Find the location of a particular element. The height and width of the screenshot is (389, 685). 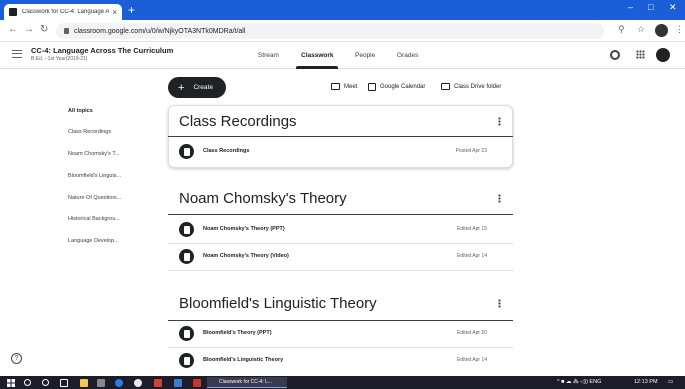

zoom-search-icon: ⚲ is located at coordinates (621, 29).